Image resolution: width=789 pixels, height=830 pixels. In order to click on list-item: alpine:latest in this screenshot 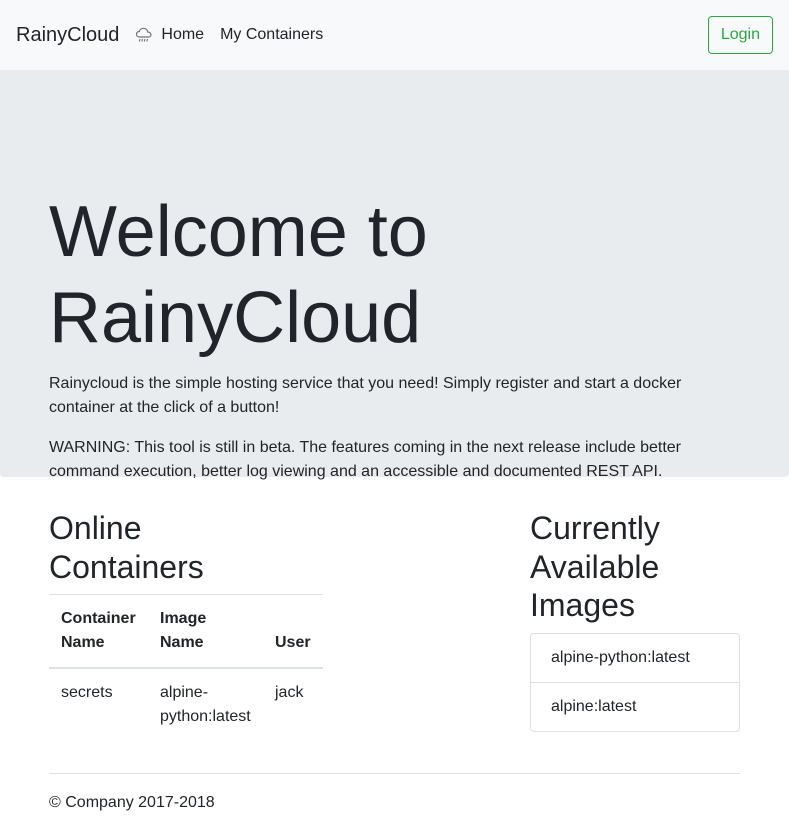, I will do `click(635, 706)`.